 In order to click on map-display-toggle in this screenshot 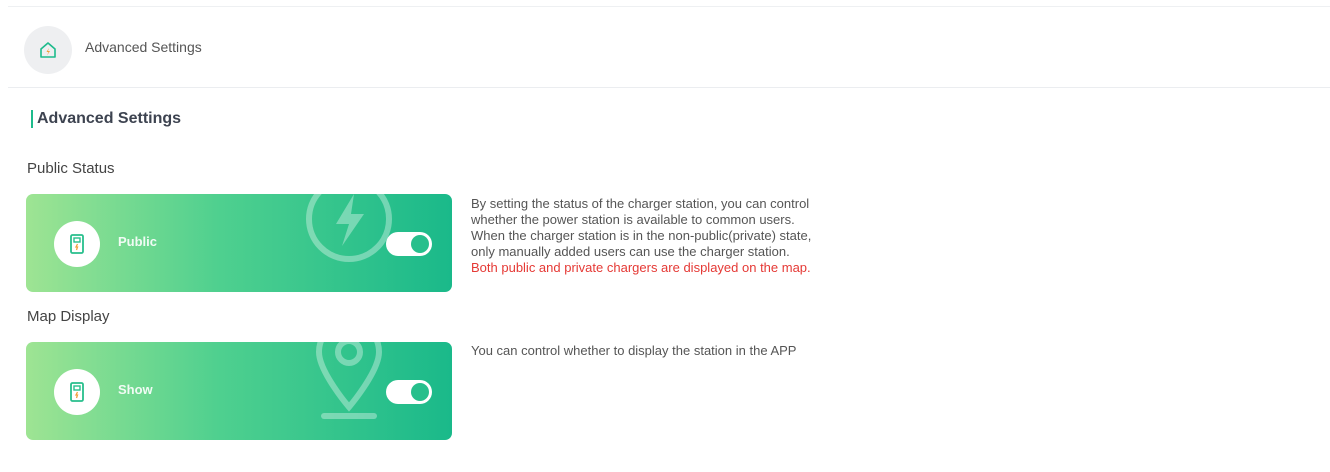, I will do `click(409, 392)`.